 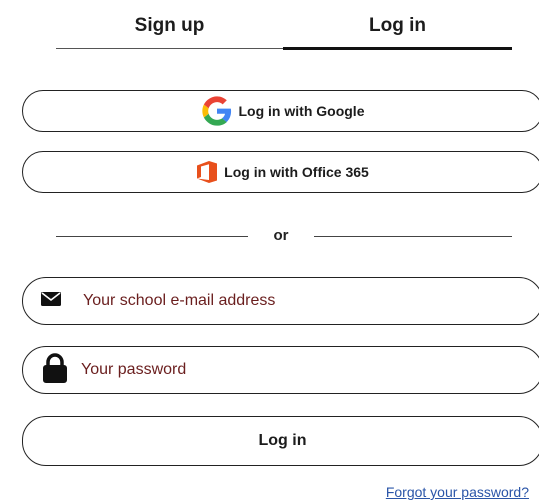 I want to click on divider-line-left, so click(x=152, y=236).